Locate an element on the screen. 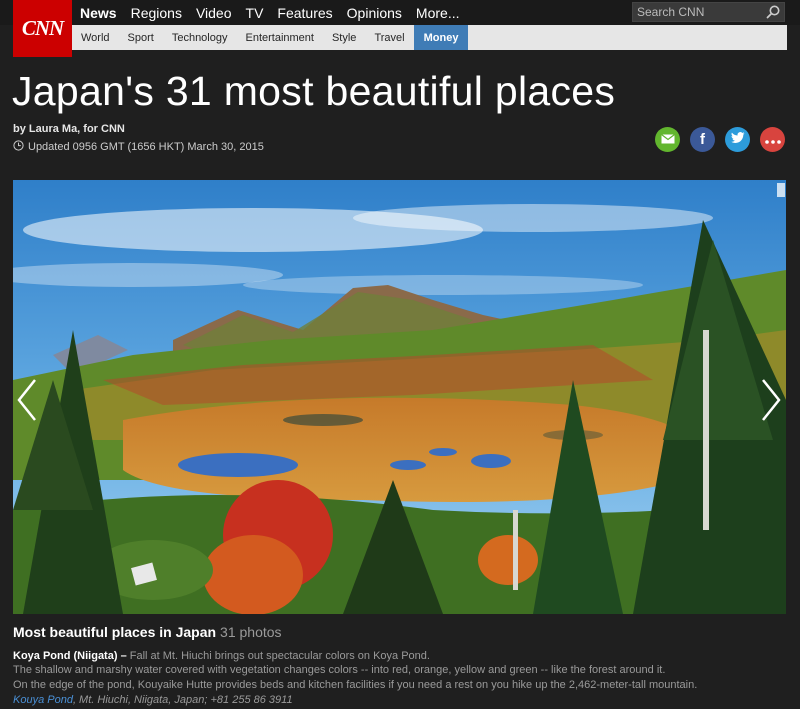 Image resolution: width=800 pixels, height=709 pixels. gallery-title-text: Most beautiful places in Japan is located at coordinates (115, 632).